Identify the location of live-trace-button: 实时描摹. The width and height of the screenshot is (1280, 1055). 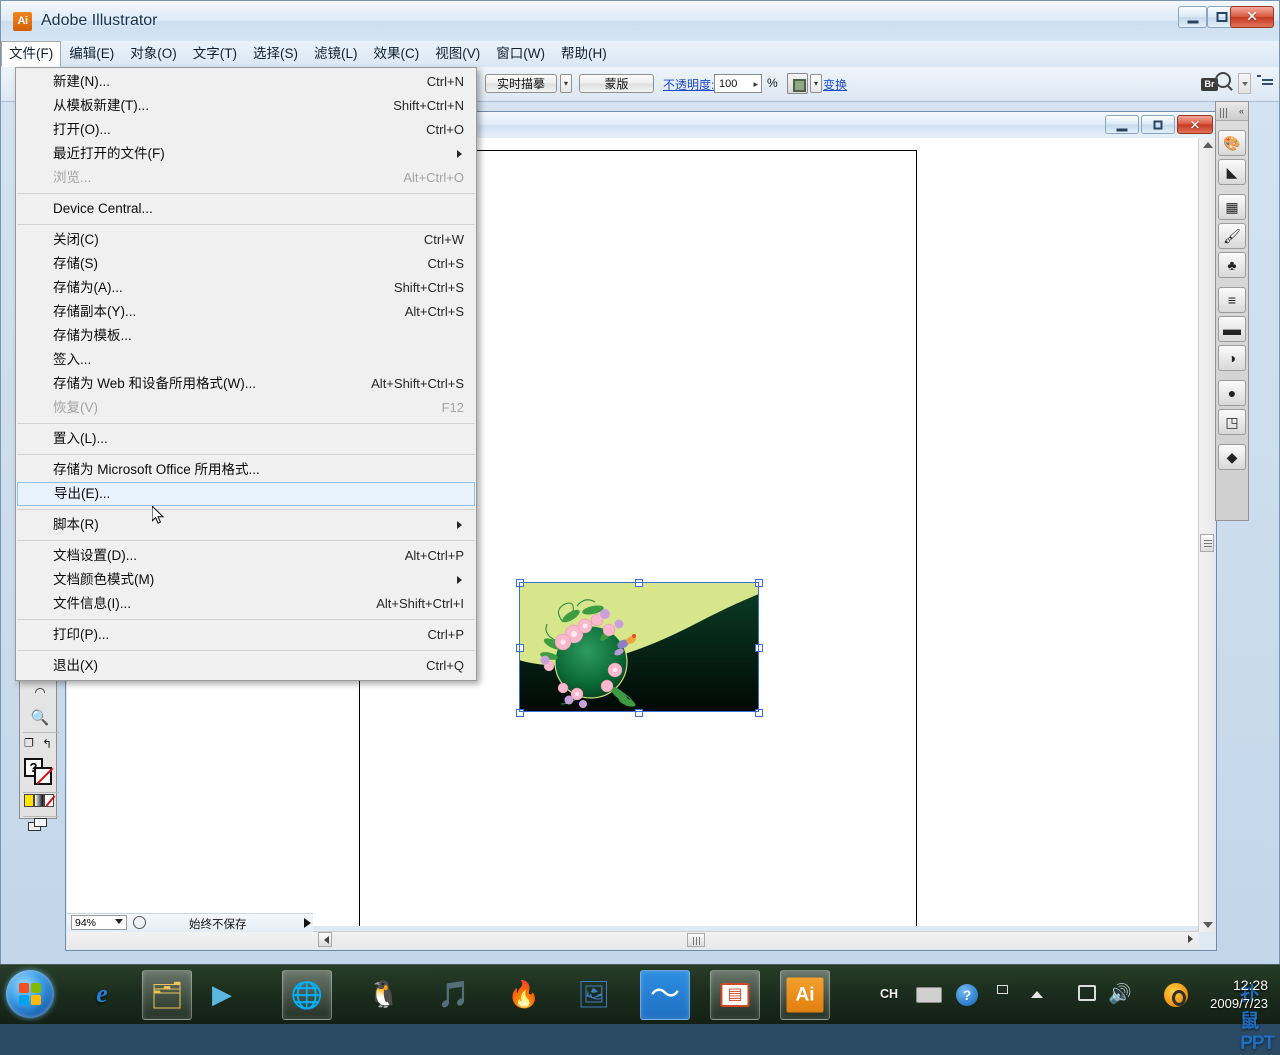
(521, 83).